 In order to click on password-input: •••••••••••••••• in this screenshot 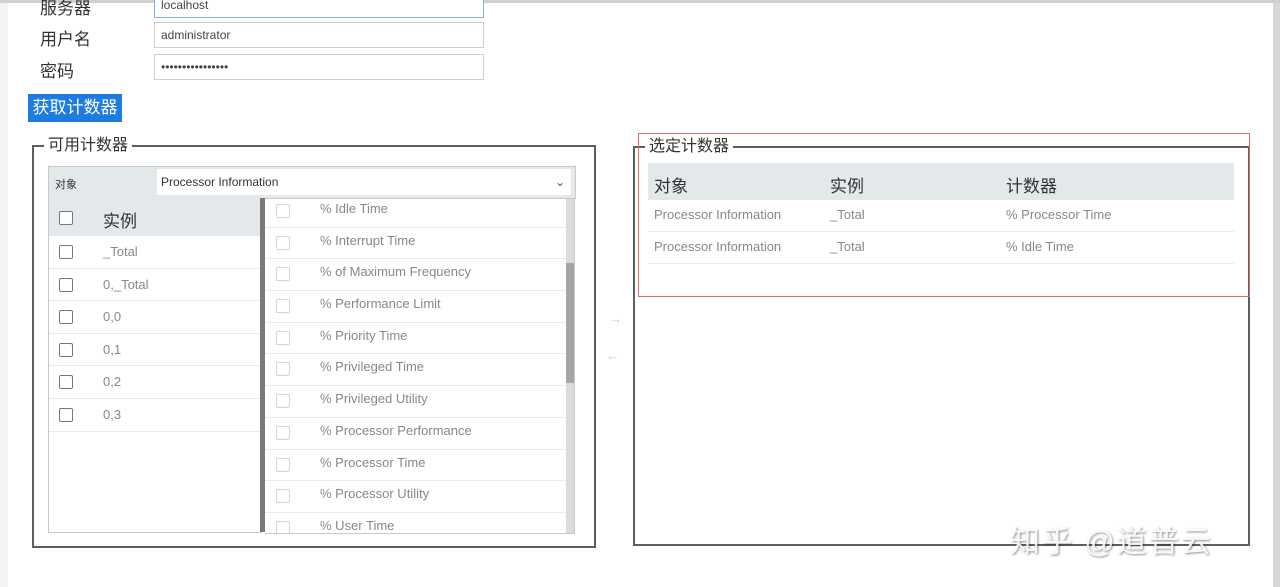, I will do `click(319, 67)`.